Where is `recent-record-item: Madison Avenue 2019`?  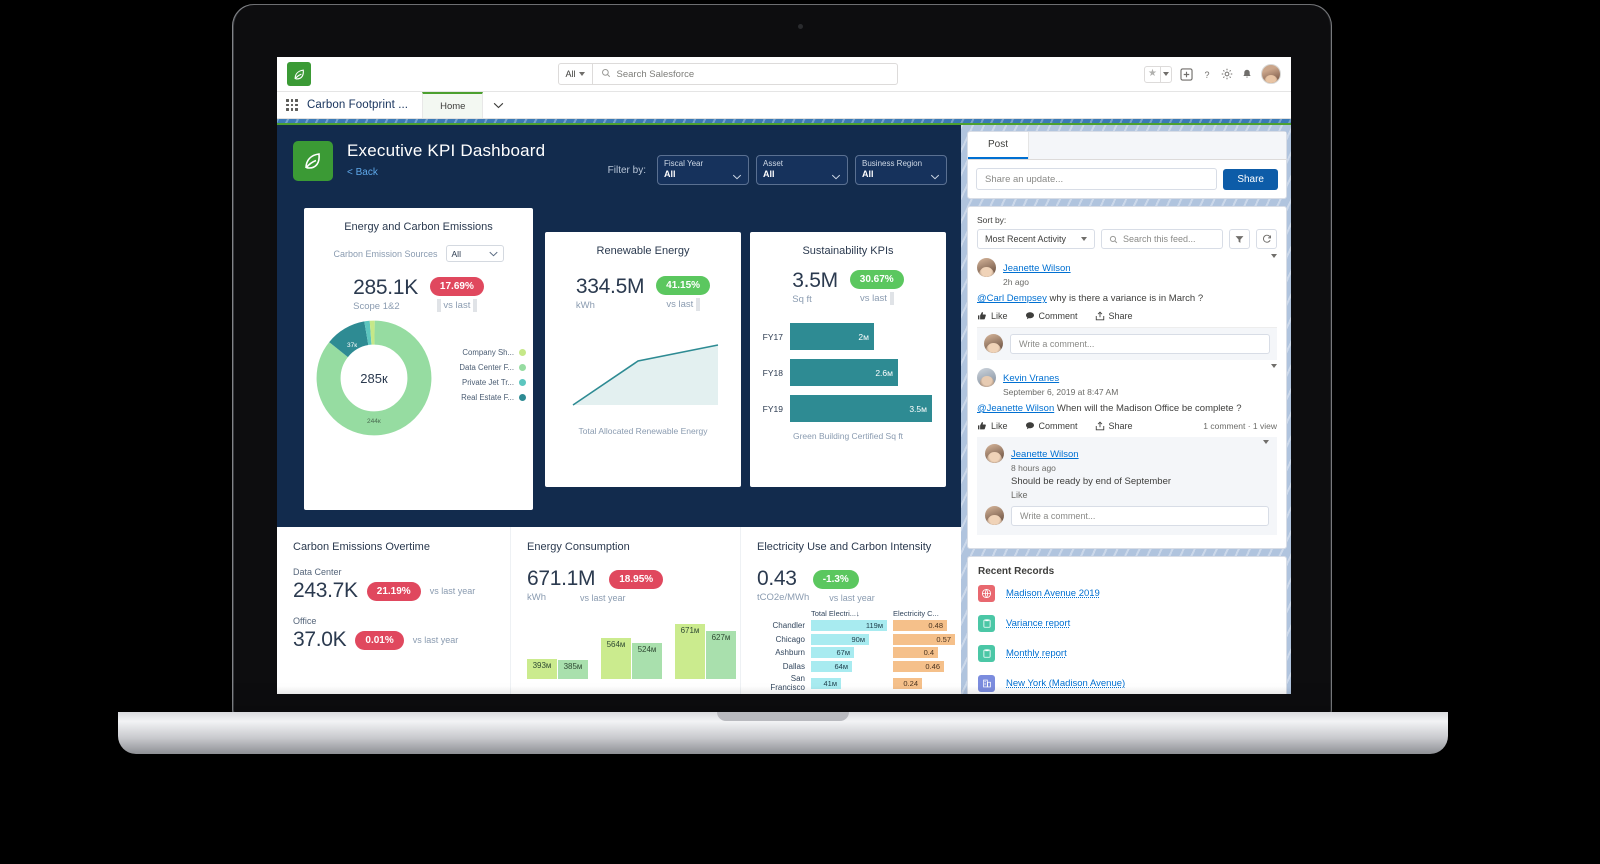
recent-record-item: Madison Avenue 2019 is located at coordinates (1127, 593).